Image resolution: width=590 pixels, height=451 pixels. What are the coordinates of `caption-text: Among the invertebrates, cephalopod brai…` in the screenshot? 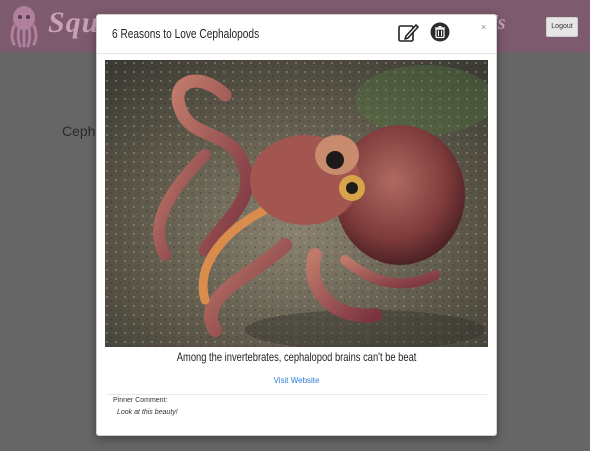 It's located at (296, 357).